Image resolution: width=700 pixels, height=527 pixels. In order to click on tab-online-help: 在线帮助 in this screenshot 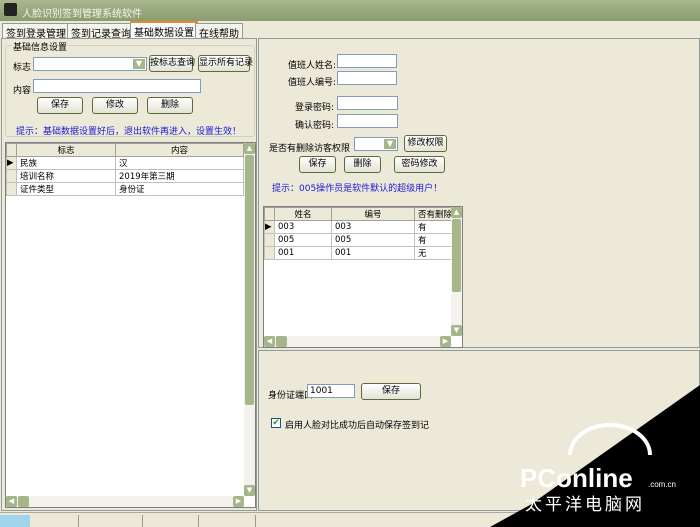, I will do `click(219, 31)`.